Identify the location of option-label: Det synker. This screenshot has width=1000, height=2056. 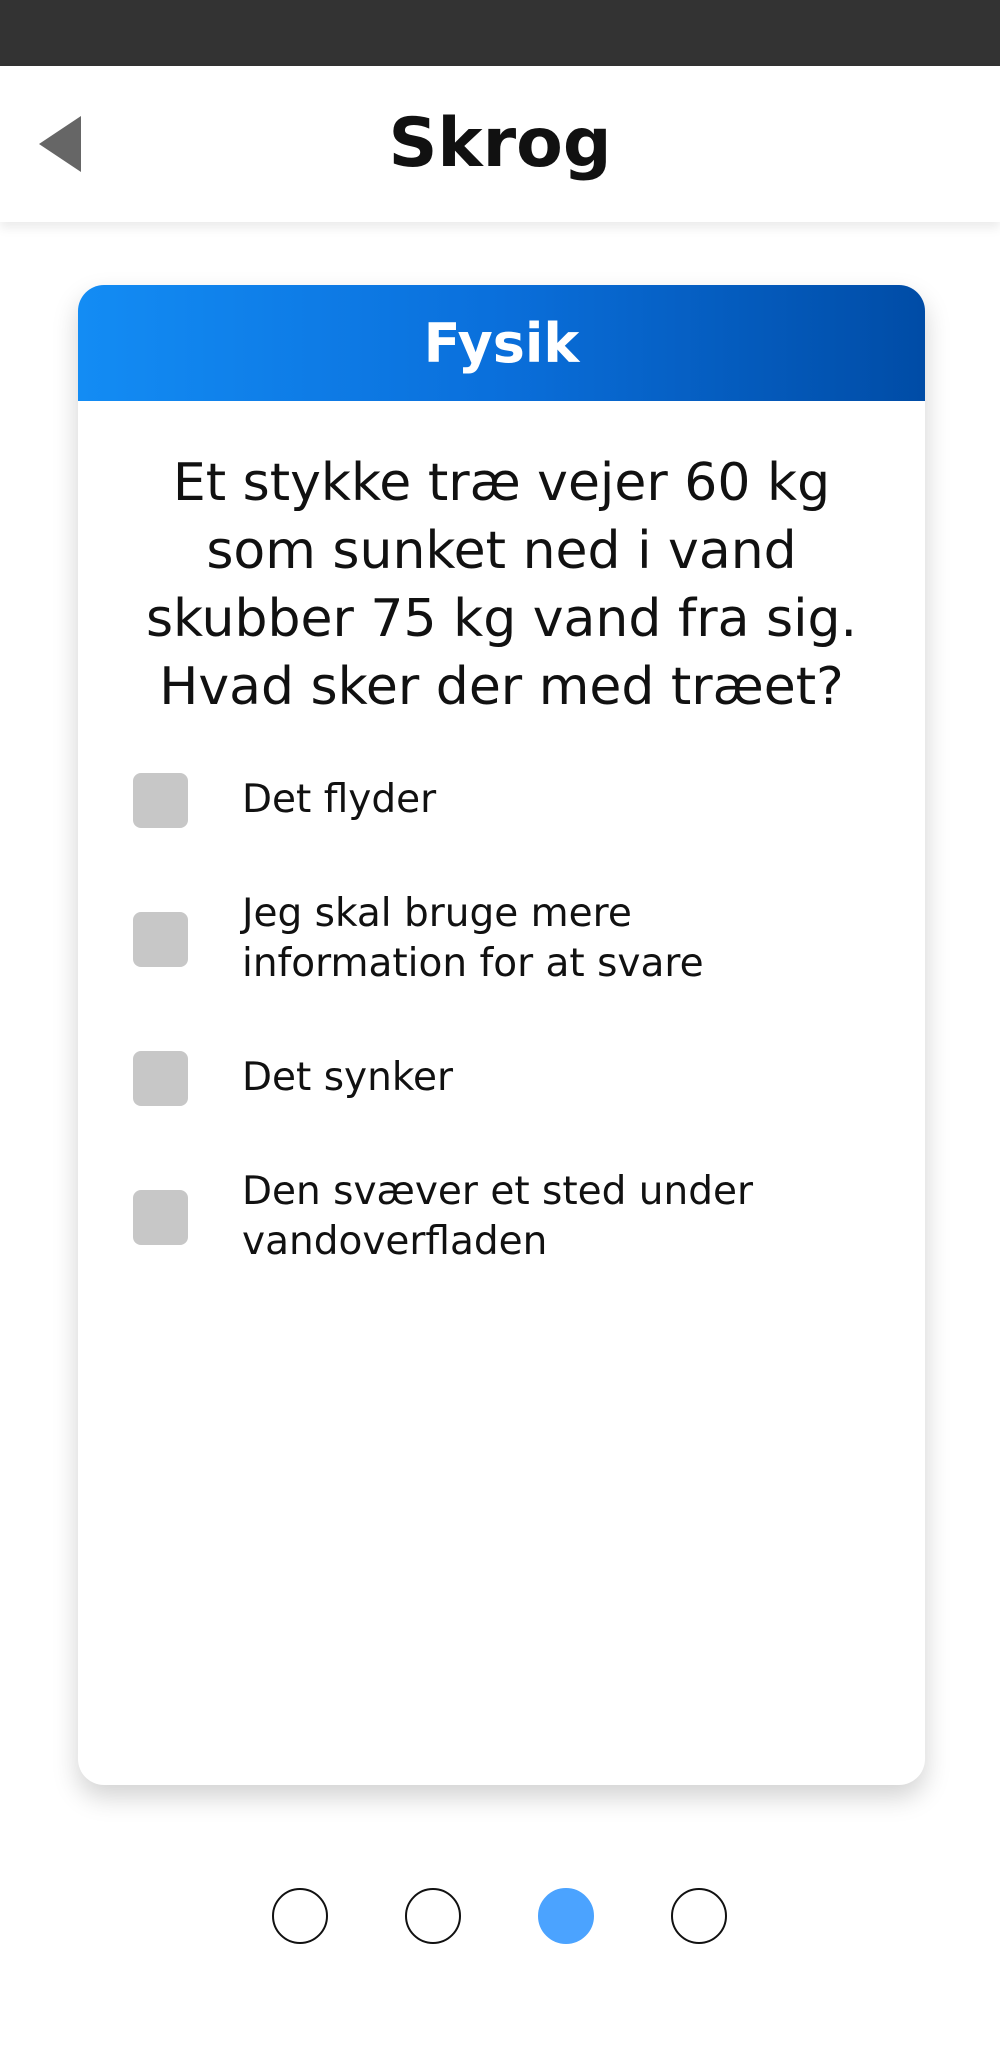
(348, 1077).